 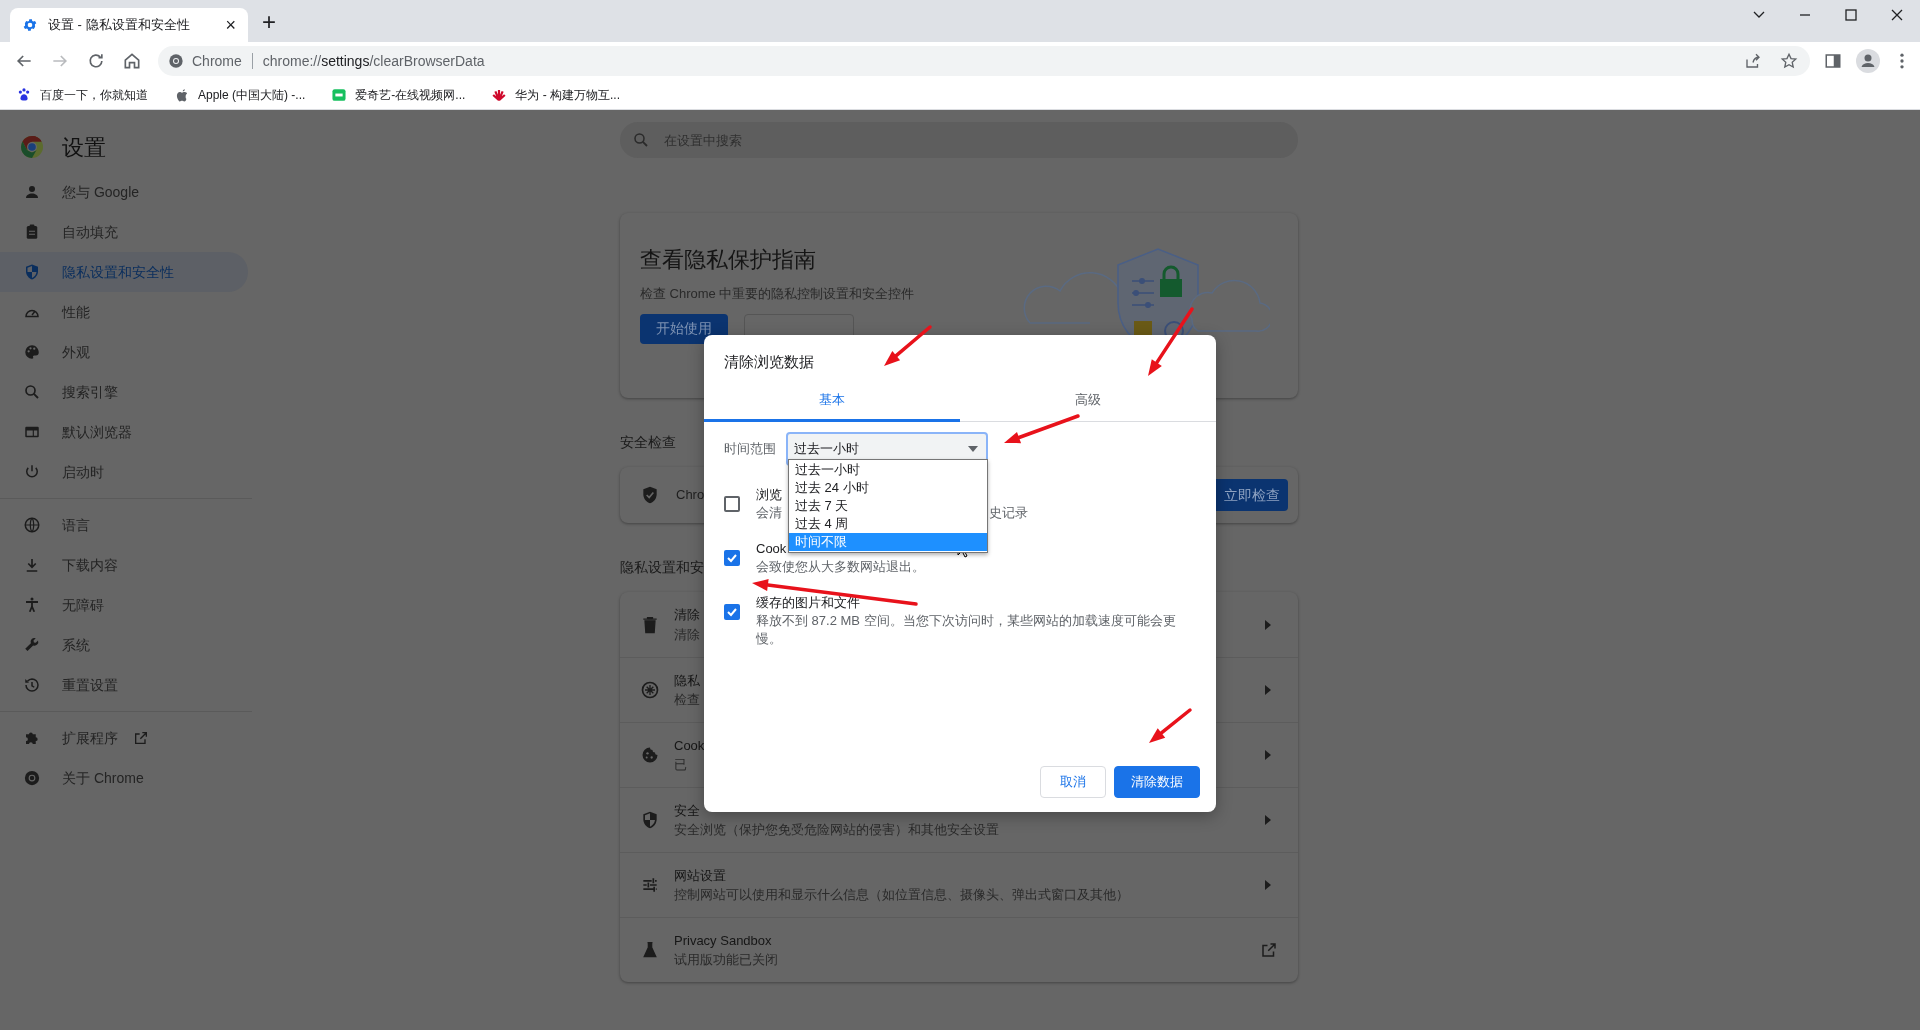 What do you see at coordinates (690, 495) in the screenshot?
I see `safety-check-text: Chro` at bounding box center [690, 495].